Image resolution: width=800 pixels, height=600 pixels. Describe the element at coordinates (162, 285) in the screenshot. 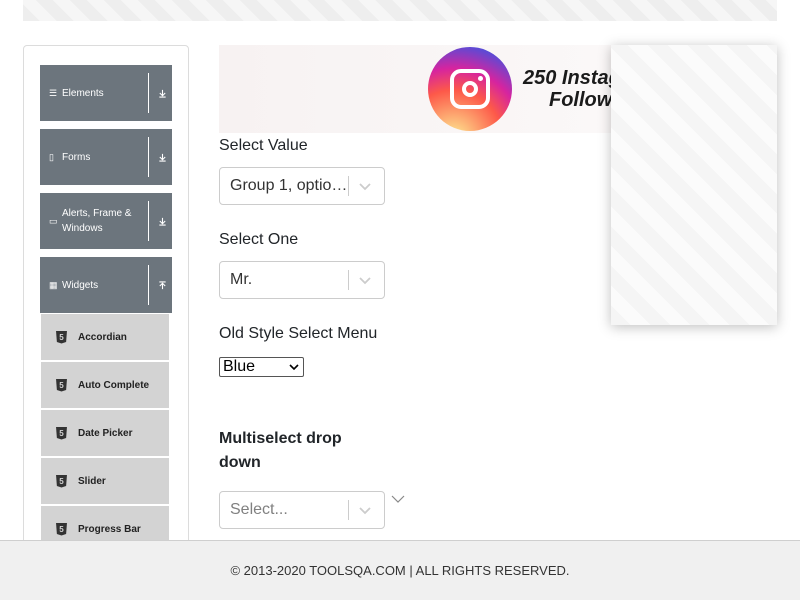

I see `up-arrow-icon` at that location.